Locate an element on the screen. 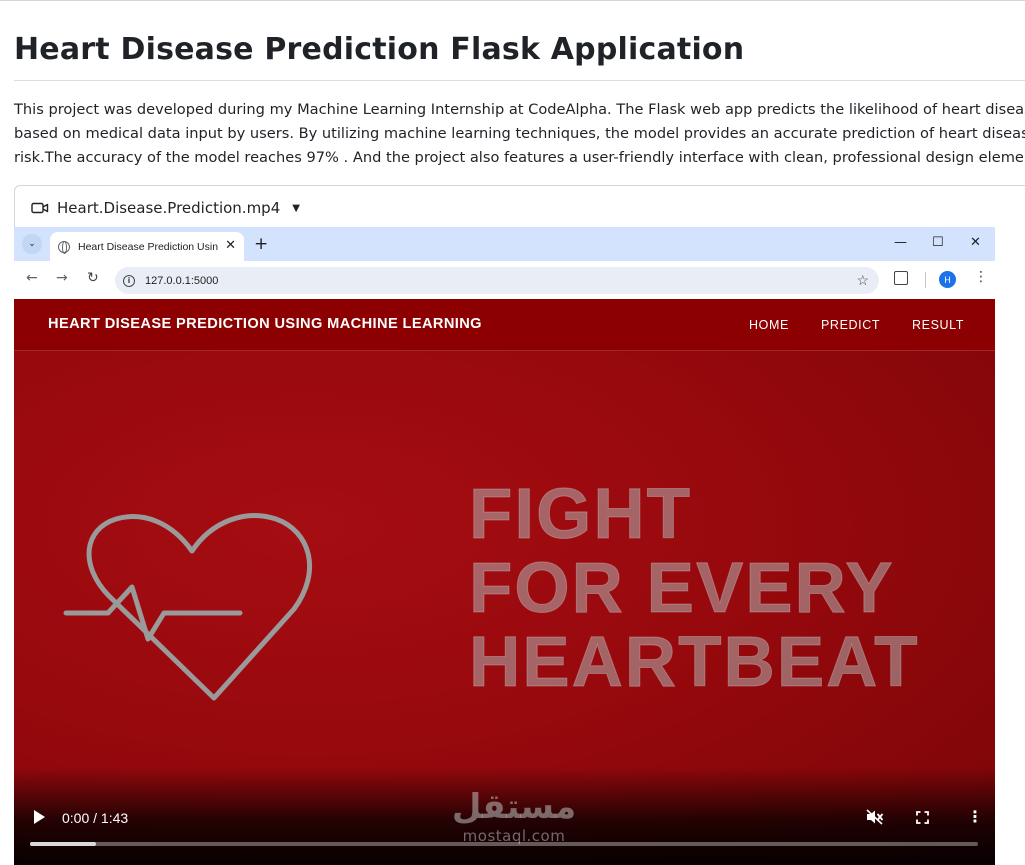 The image size is (1025, 865). nav-home-link: HOME is located at coordinates (769, 325).